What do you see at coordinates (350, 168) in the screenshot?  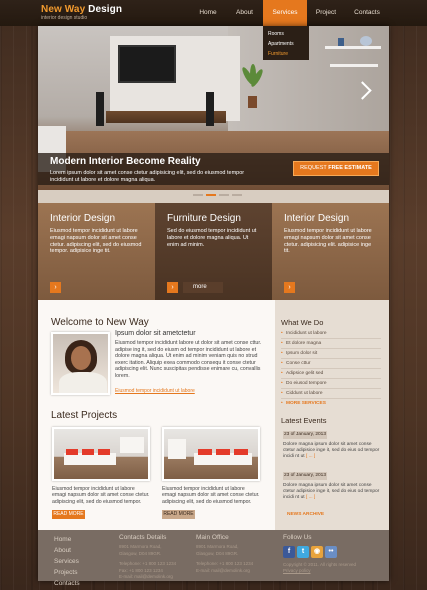 I see `request-estimate-label-bold: FREE ESTIMATE` at bounding box center [350, 168].